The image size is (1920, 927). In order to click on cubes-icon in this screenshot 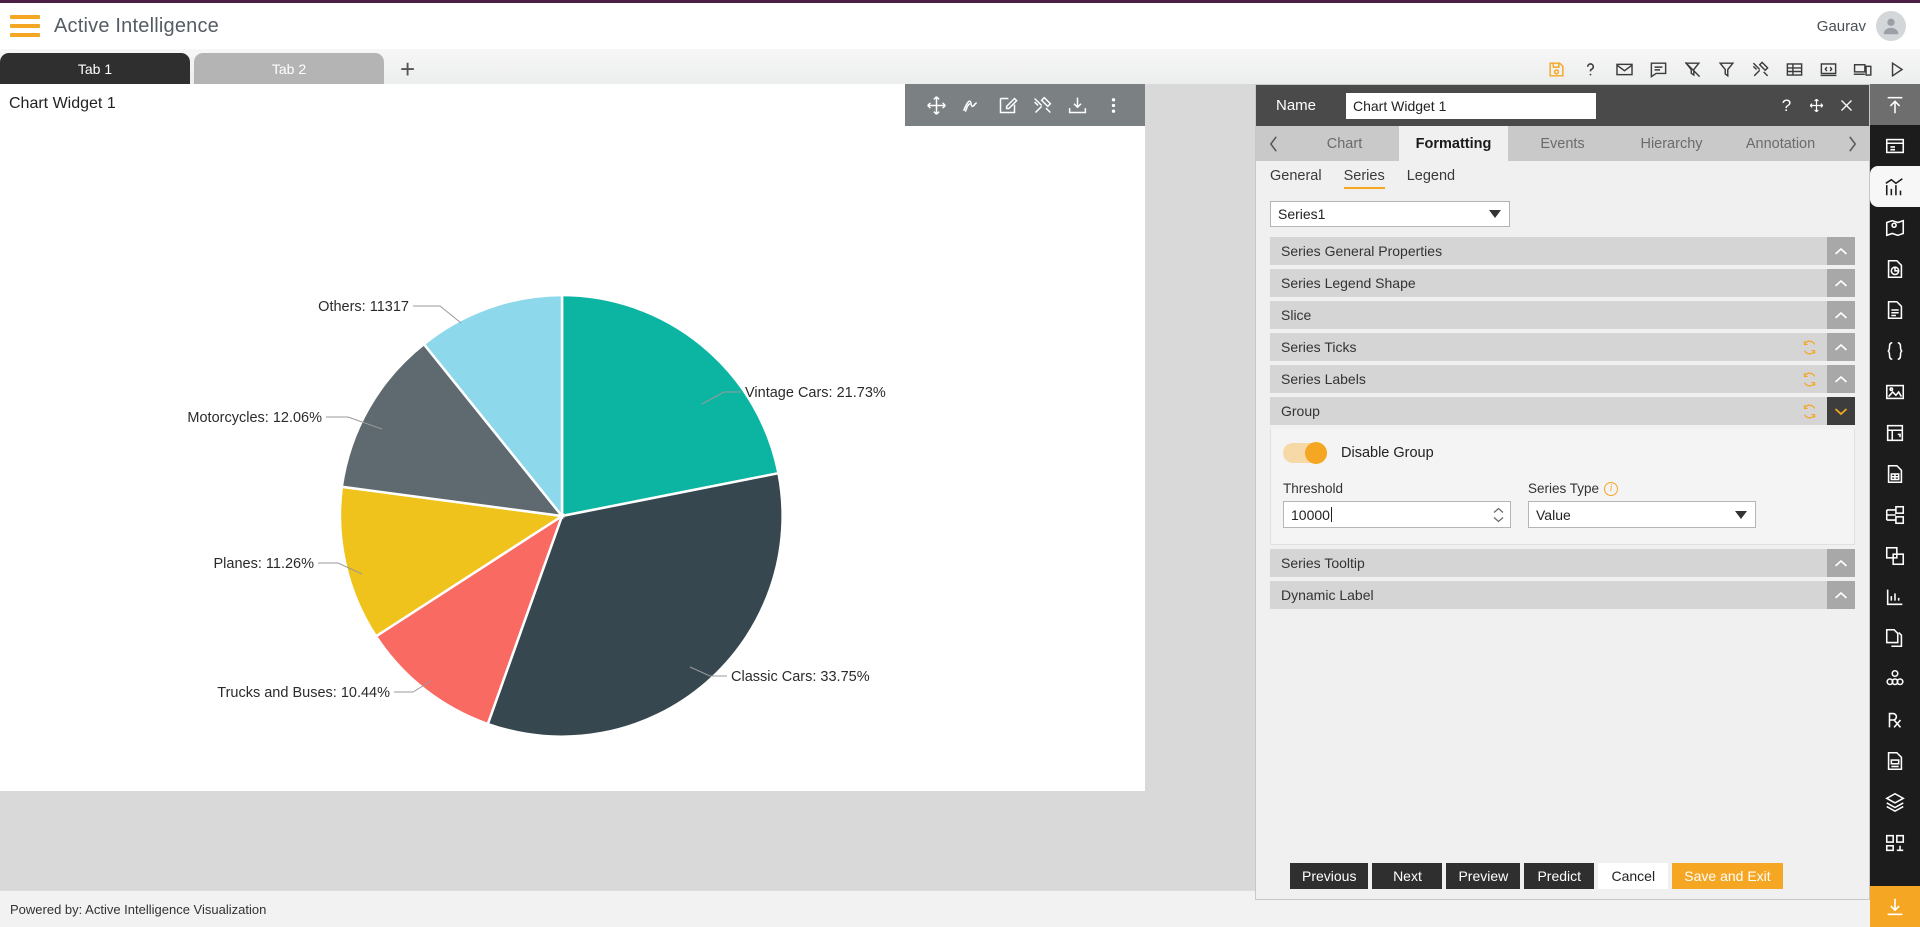, I will do `click(1895, 678)`.